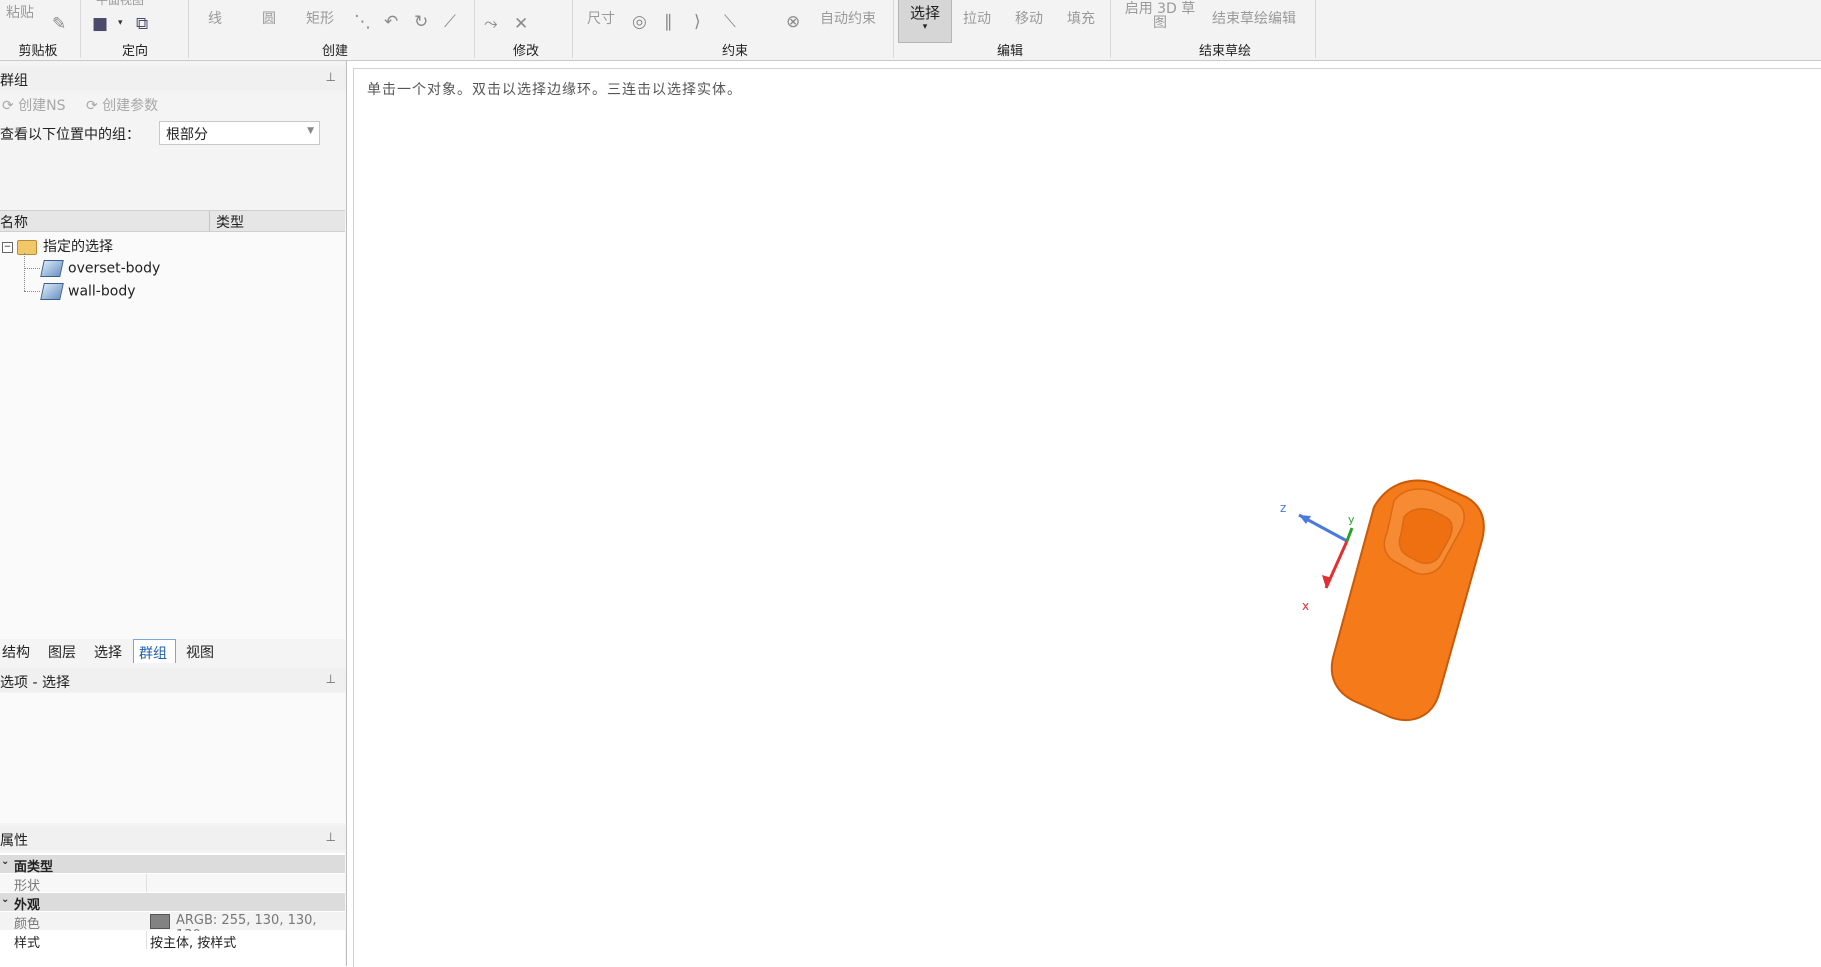 Image resolution: width=1821 pixels, height=967 pixels. Describe the element at coordinates (1254, 18) in the screenshot. I see `finish-sketch-edit-button: 结束草绘编辑` at that location.